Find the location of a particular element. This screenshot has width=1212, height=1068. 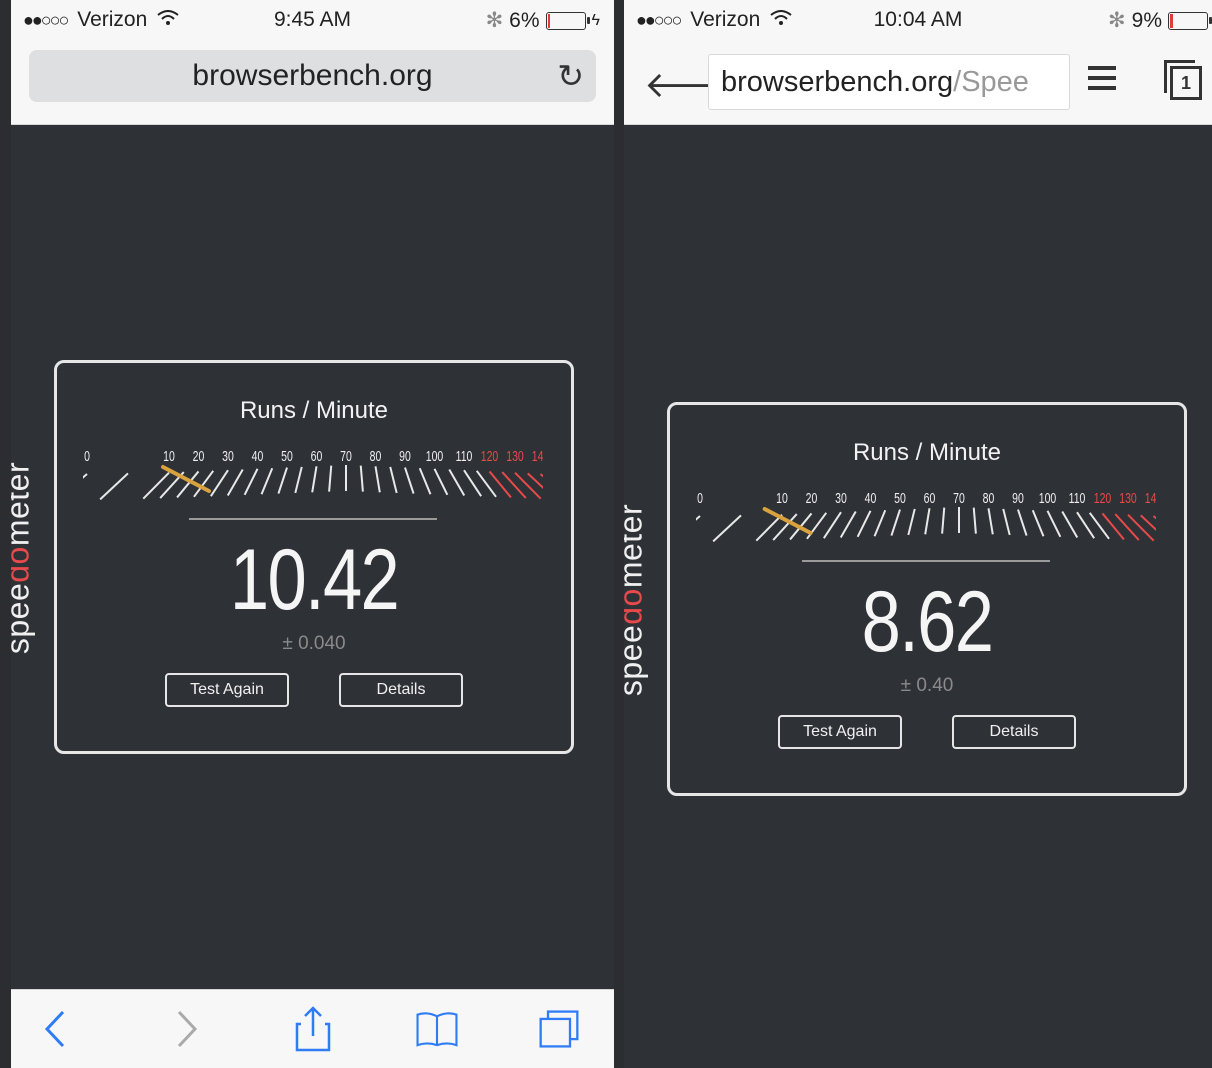

address-bar: browserbench.org ↻ is located at coordinates (312, 76).